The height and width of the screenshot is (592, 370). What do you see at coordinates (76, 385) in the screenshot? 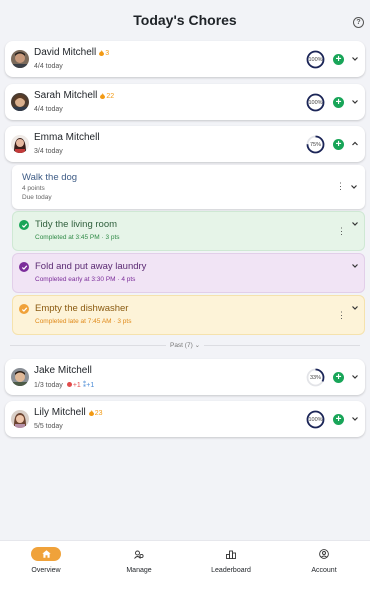
I see `penalty-count: +1` at bounding box center [76, 385].